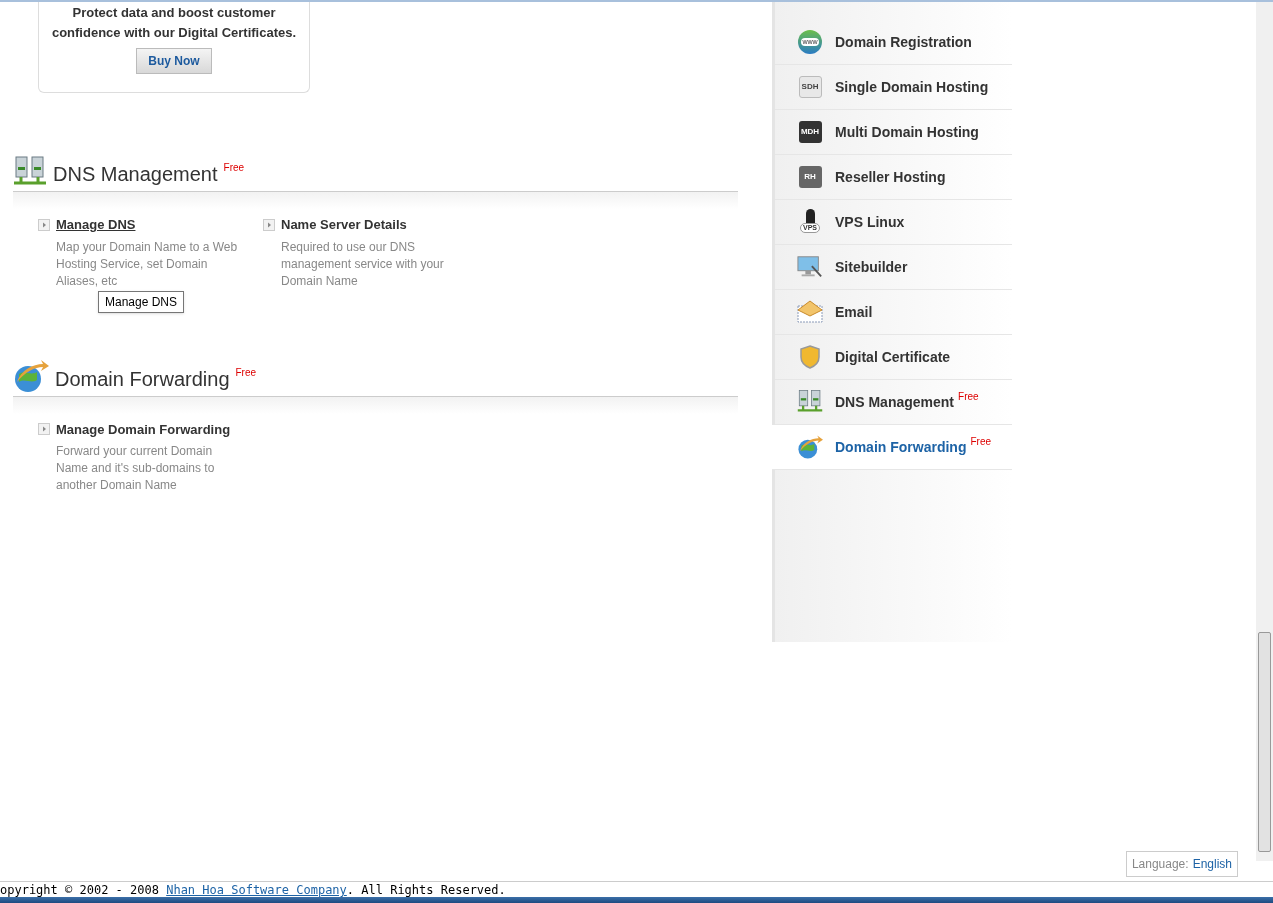 This screenshot has width=1273, height=903. What do you see at coordinates (136, 468) in the screenshot?
I see `link-description: Forward your current Domain Name and it's sub-domains to another Domain Name` at bounding box center [136, 468].